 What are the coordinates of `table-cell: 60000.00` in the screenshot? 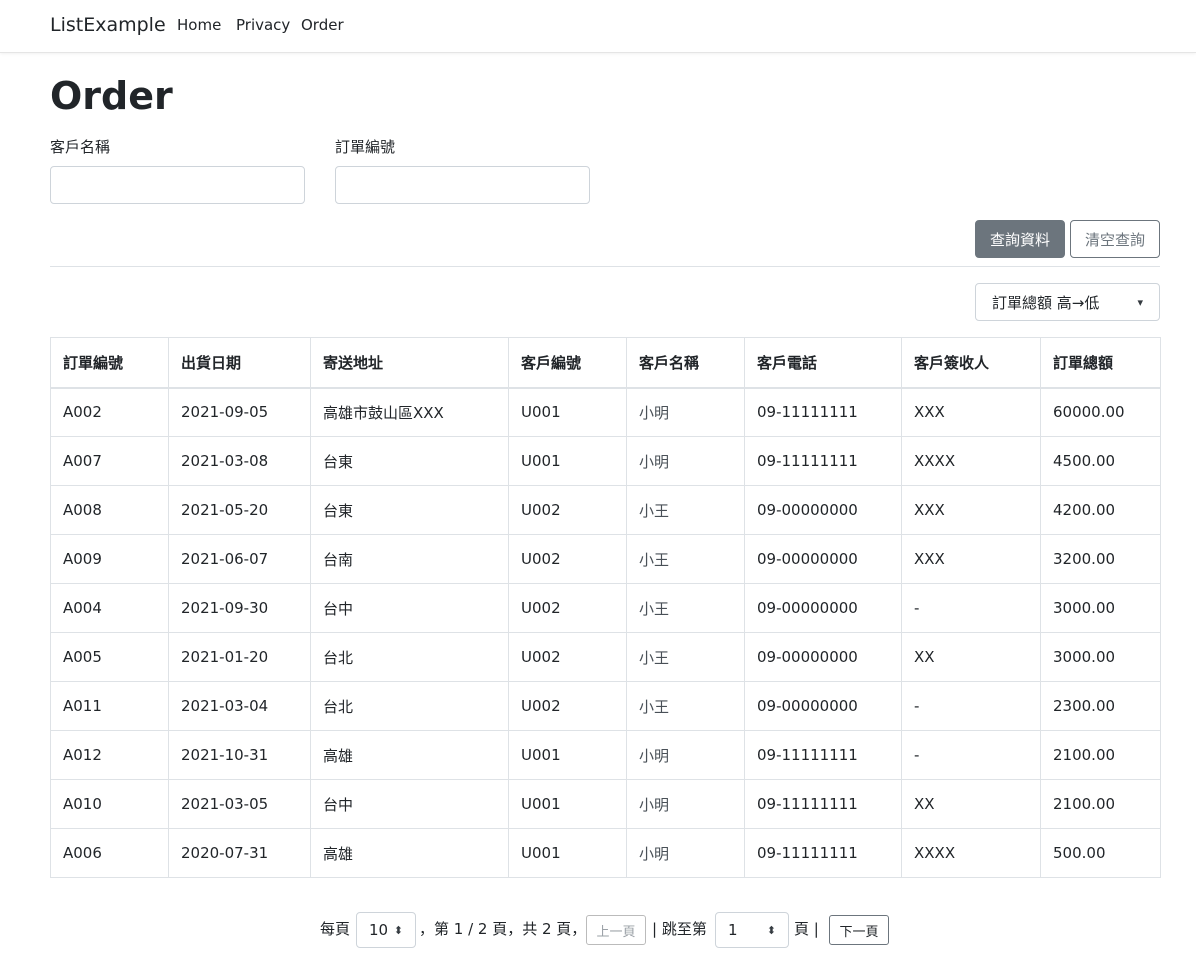 It's located at (1100, 412).